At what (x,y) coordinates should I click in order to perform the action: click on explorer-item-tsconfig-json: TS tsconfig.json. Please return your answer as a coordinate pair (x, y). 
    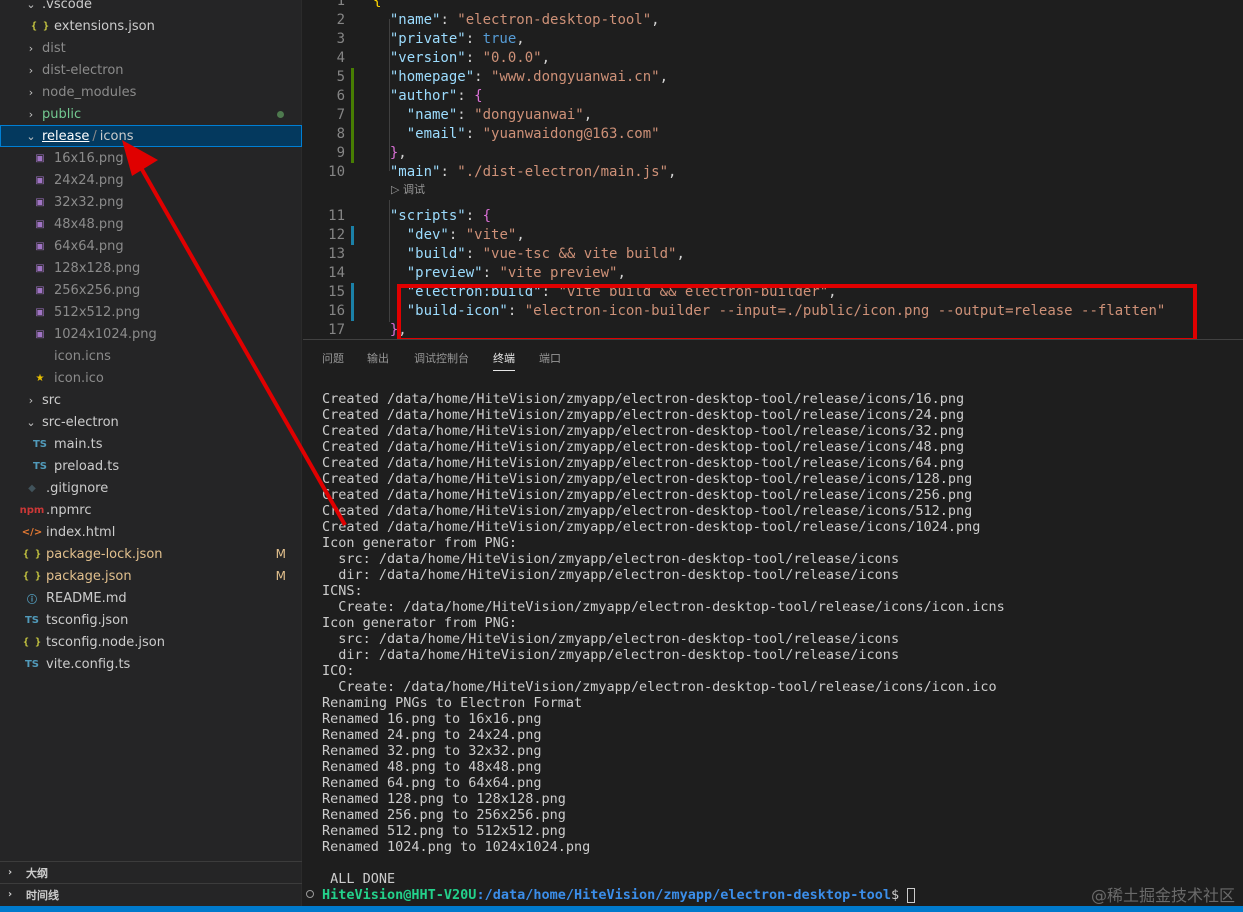
    Looking at the image, I should click on (151, 620).